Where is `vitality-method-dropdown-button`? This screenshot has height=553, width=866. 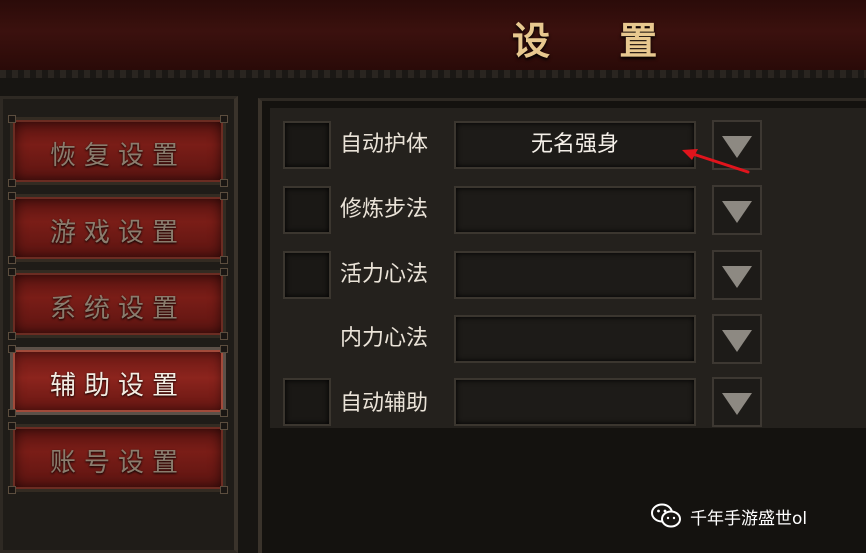 vitality-method-dropdown-button is located at coordinates (737, 275).